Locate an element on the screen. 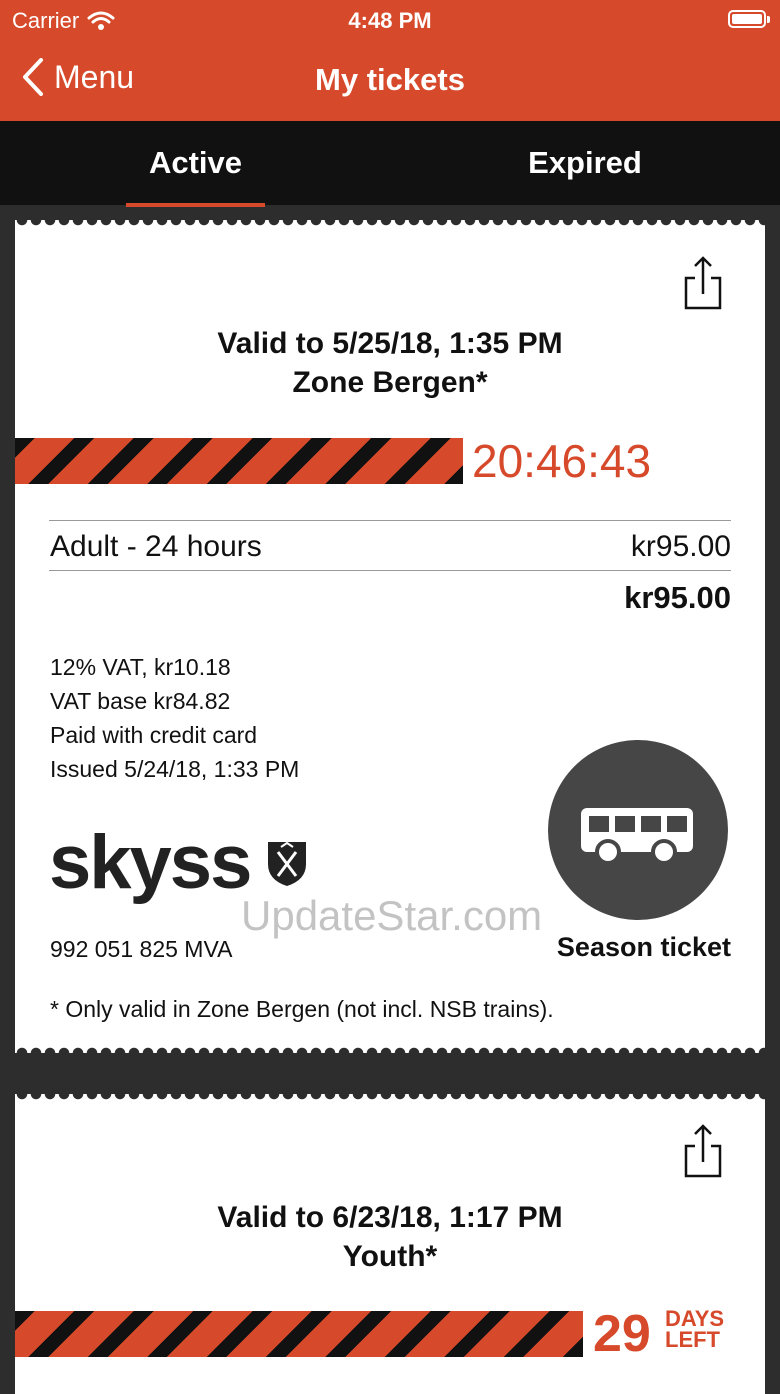  tab-bar: Active Expired is located at coordinates (390, 164).